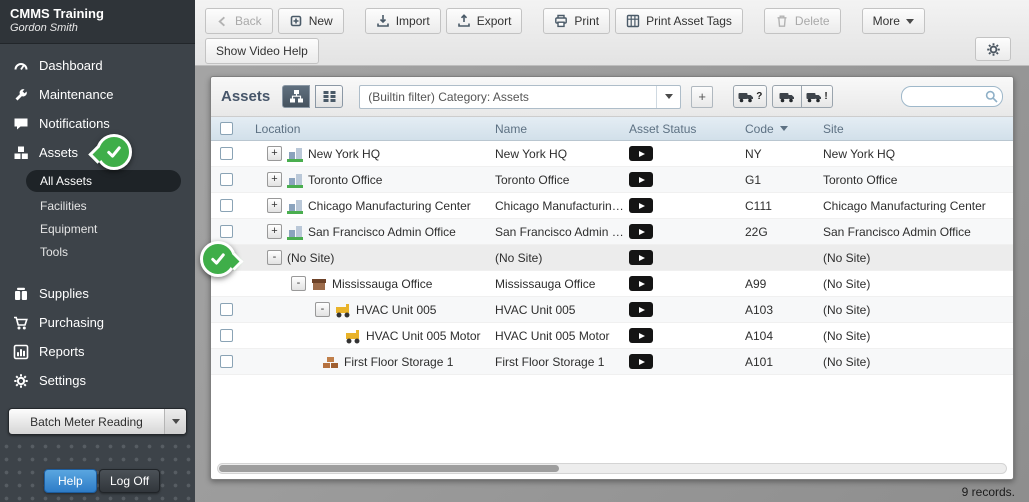  I want to click on sidebar-item-notifications: Notifications, so click(97, 123).